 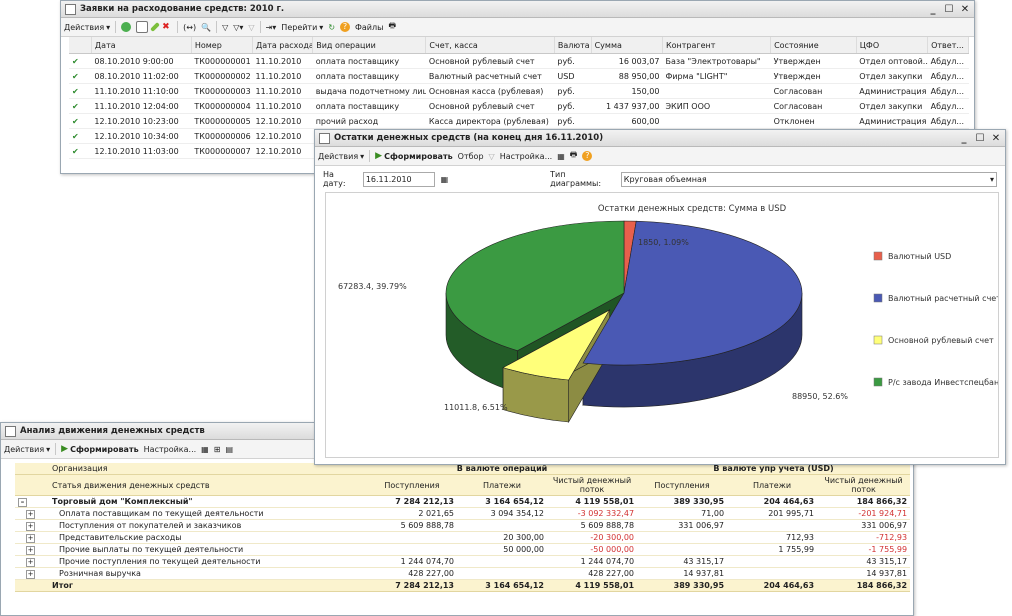 I want to click on table-cell: Касса директора (рублевая), so click(x=490, y=121).